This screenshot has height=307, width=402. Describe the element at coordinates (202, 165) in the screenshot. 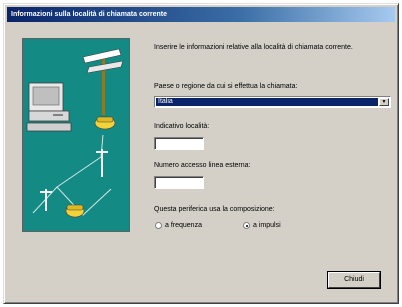

I see `outside-line-label: Numero accesso linea esterna:` at that location.